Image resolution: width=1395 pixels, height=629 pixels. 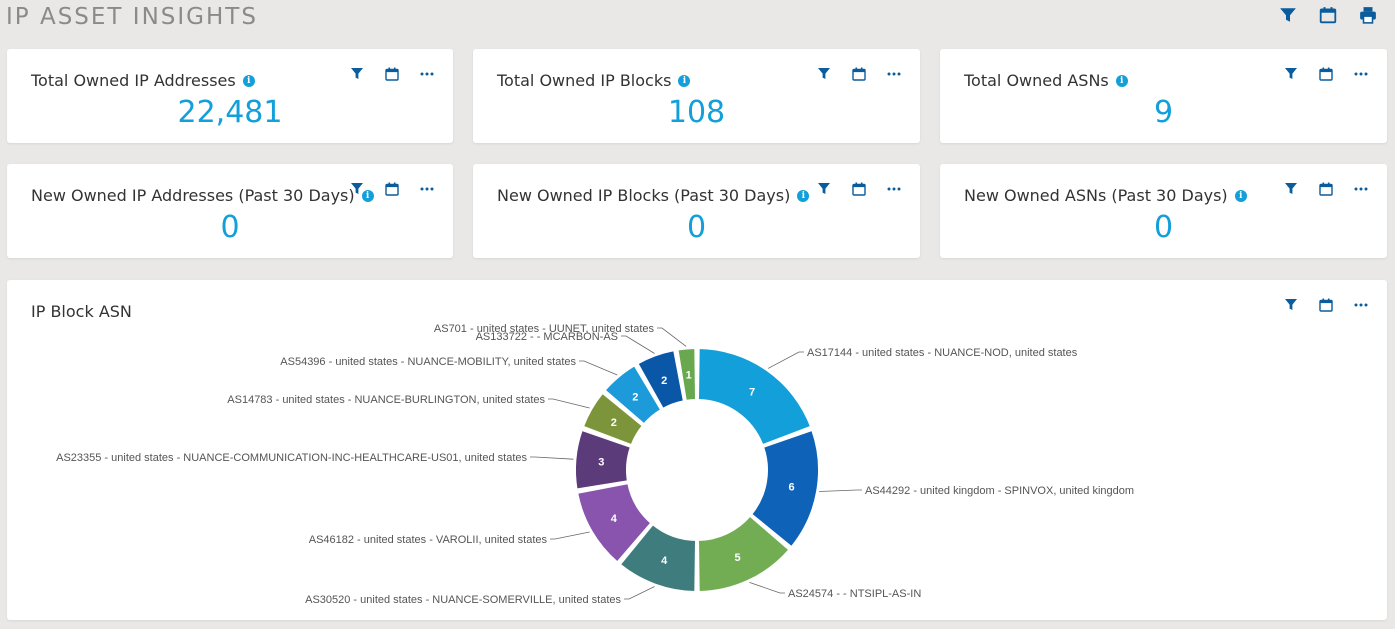 I want to click on card-value: 9, so click(x=1163, y=112).